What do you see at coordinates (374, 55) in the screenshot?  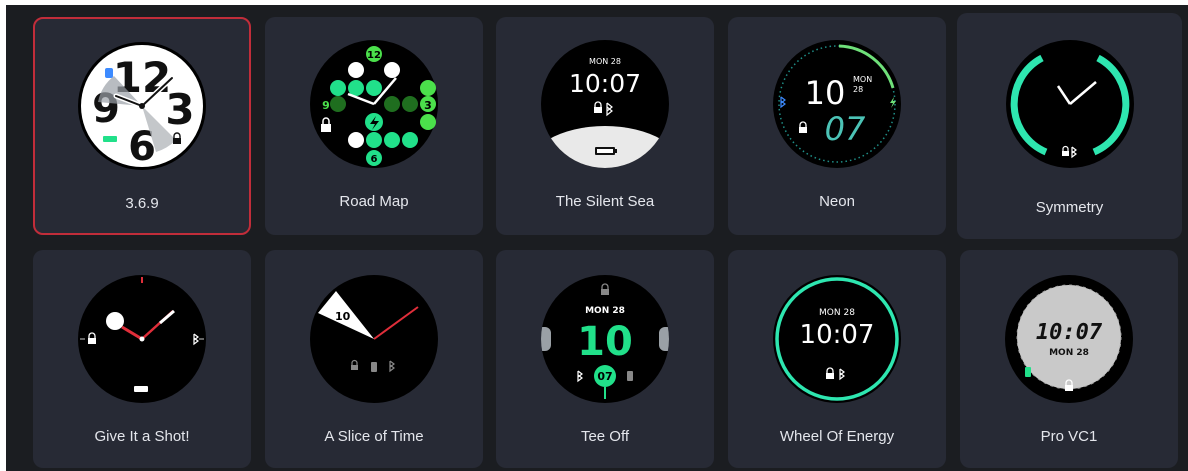 I see `hour-marker-12: 12` at bounding box center [374, 55].